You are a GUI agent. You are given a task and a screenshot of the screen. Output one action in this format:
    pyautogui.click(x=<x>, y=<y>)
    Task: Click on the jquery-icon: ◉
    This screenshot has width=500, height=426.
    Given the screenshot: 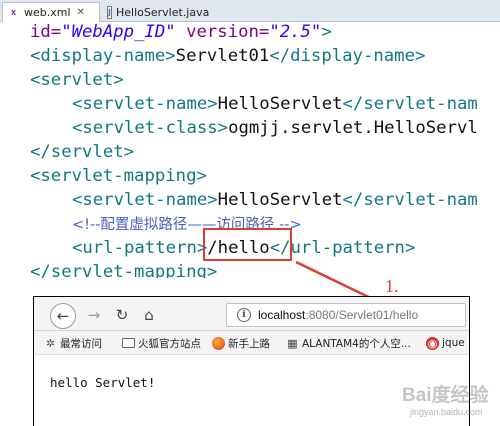 What is the action you would take?
    pyautogui.click(x=432, y=343)
    